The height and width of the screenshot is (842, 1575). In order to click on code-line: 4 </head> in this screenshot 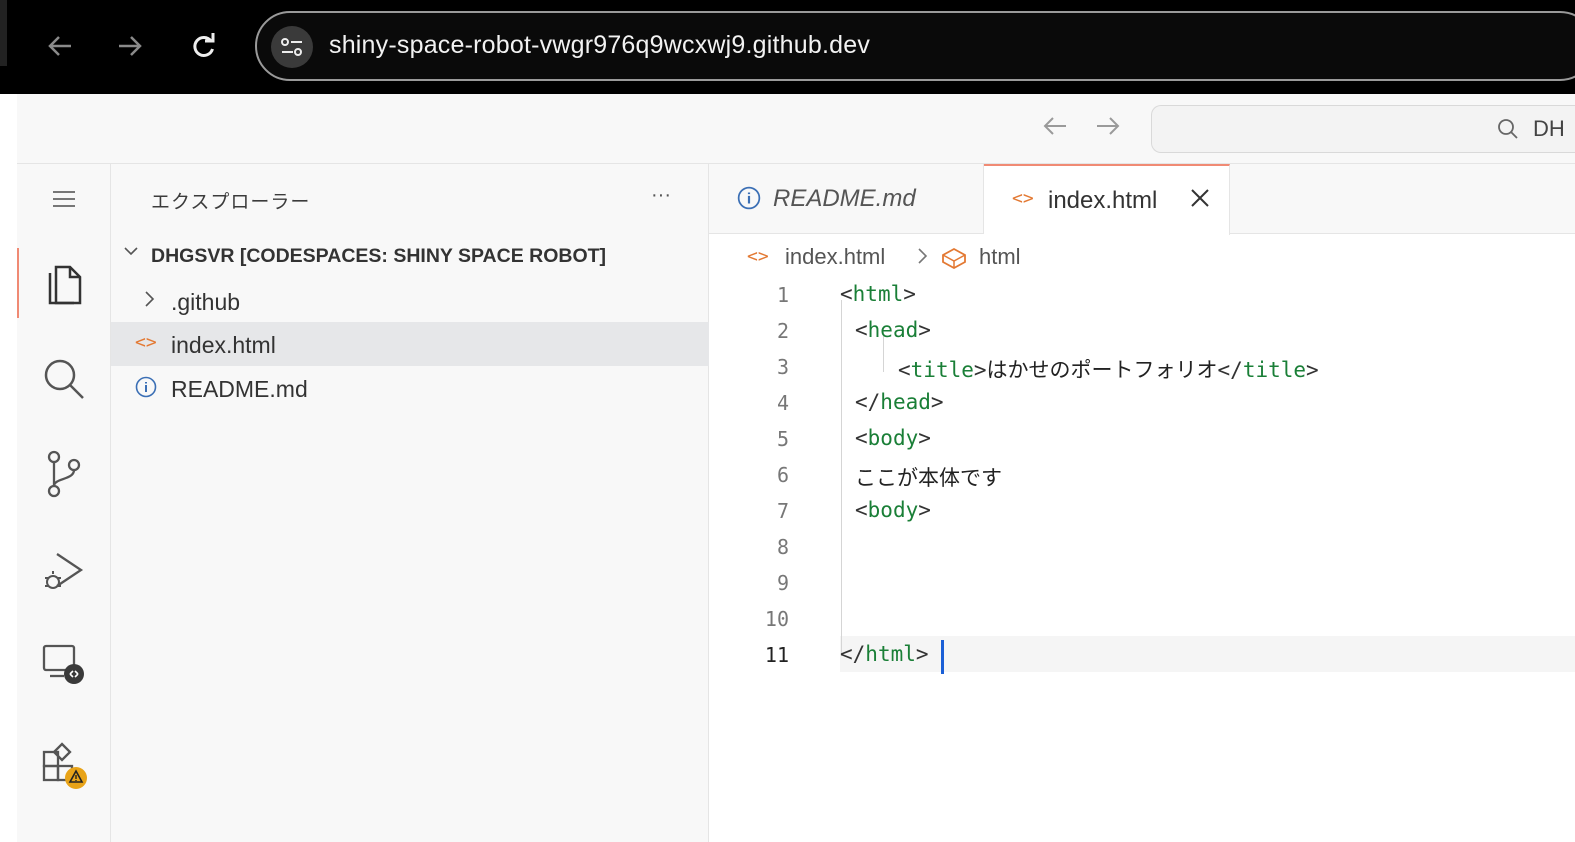, I will do `click(1142, 404)`.